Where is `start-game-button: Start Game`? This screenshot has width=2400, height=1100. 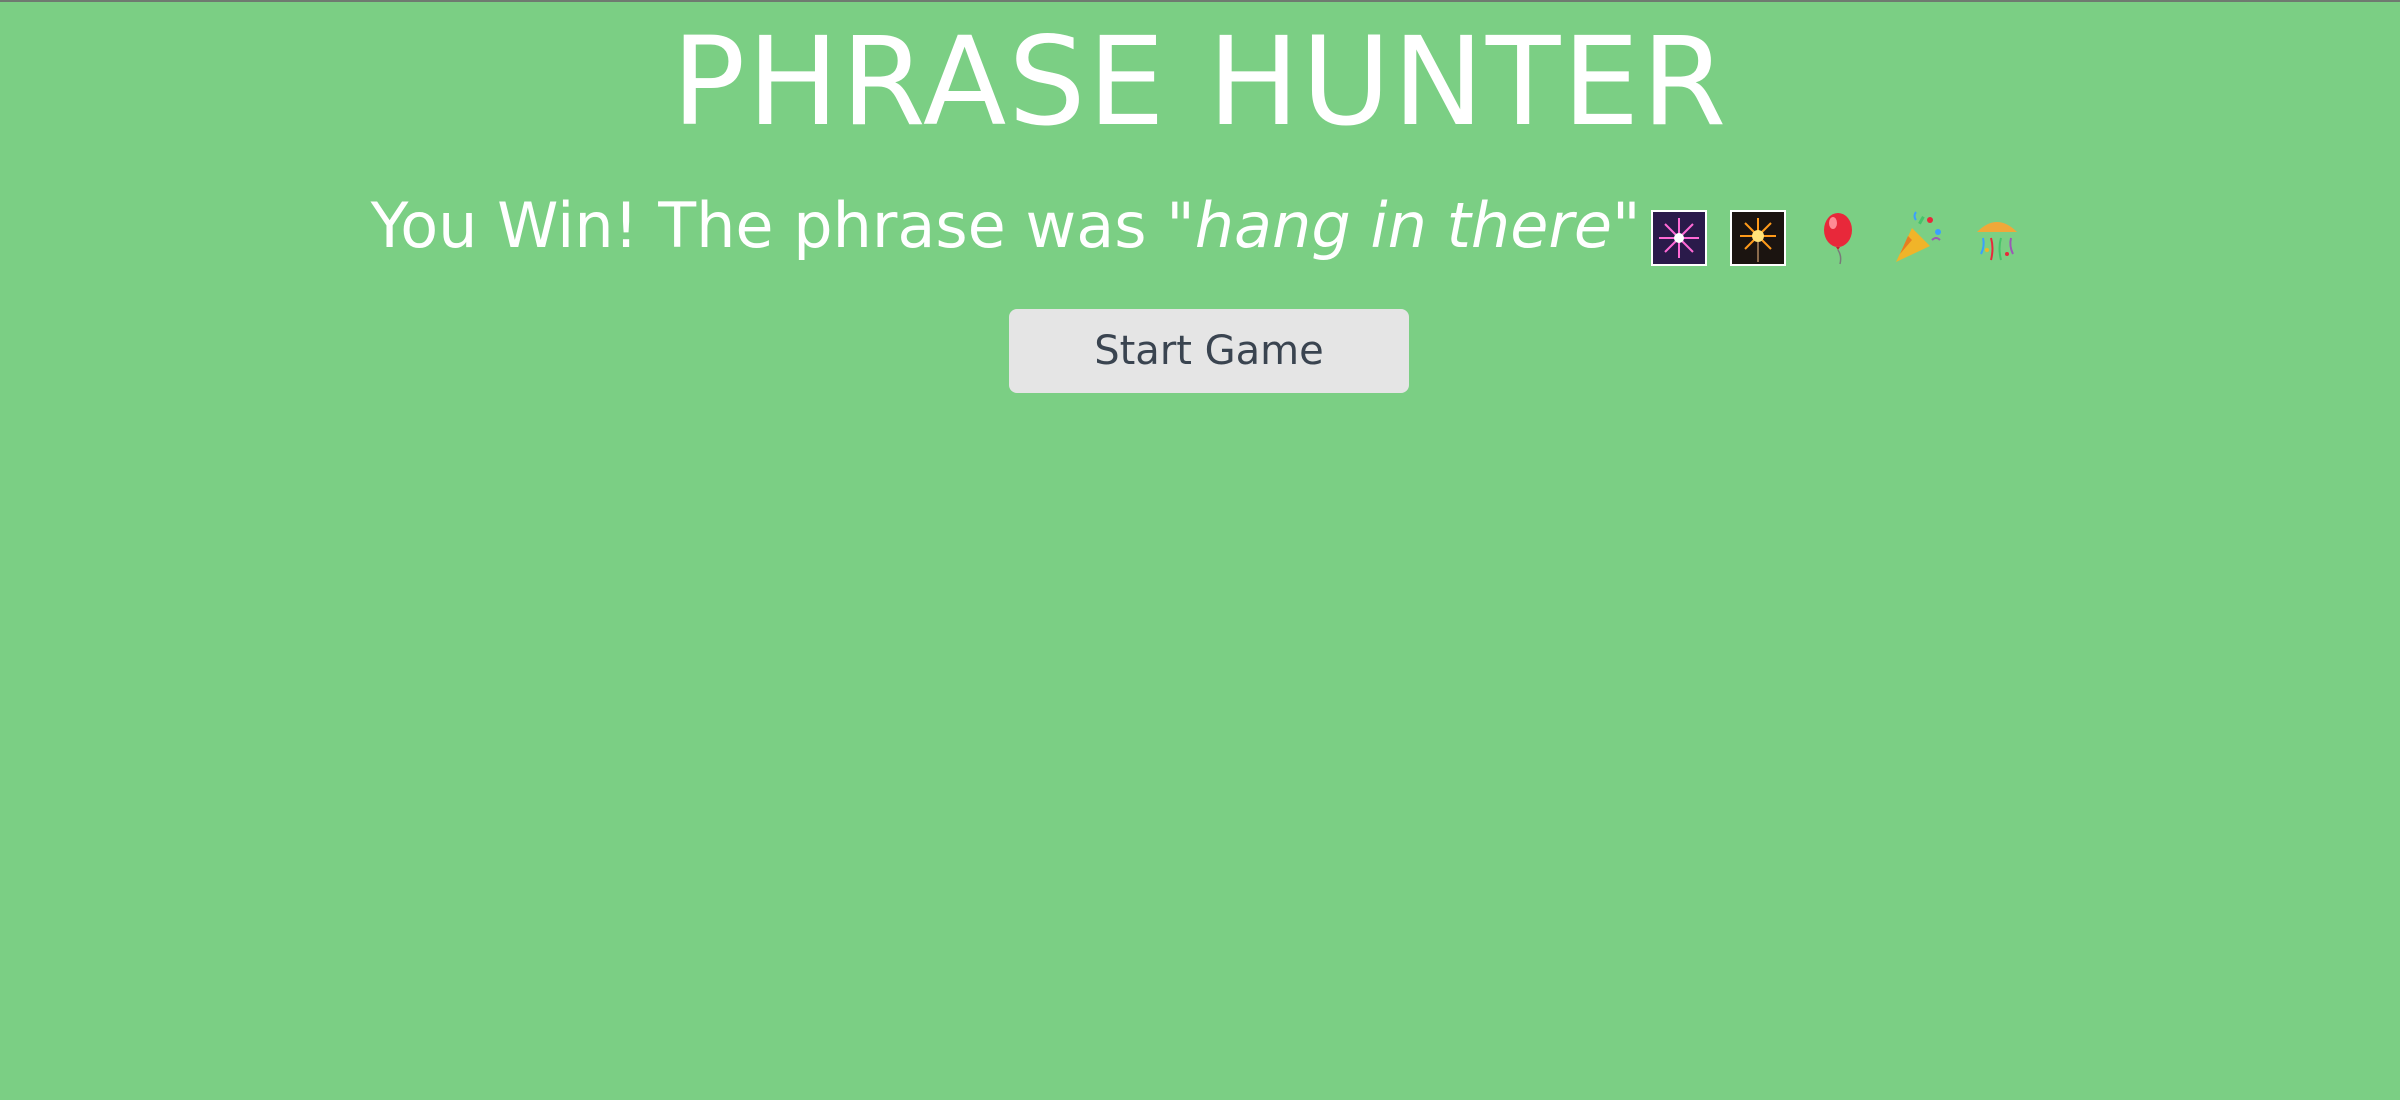 start-game-button: Start Game is located at coordinates (1209, 351).